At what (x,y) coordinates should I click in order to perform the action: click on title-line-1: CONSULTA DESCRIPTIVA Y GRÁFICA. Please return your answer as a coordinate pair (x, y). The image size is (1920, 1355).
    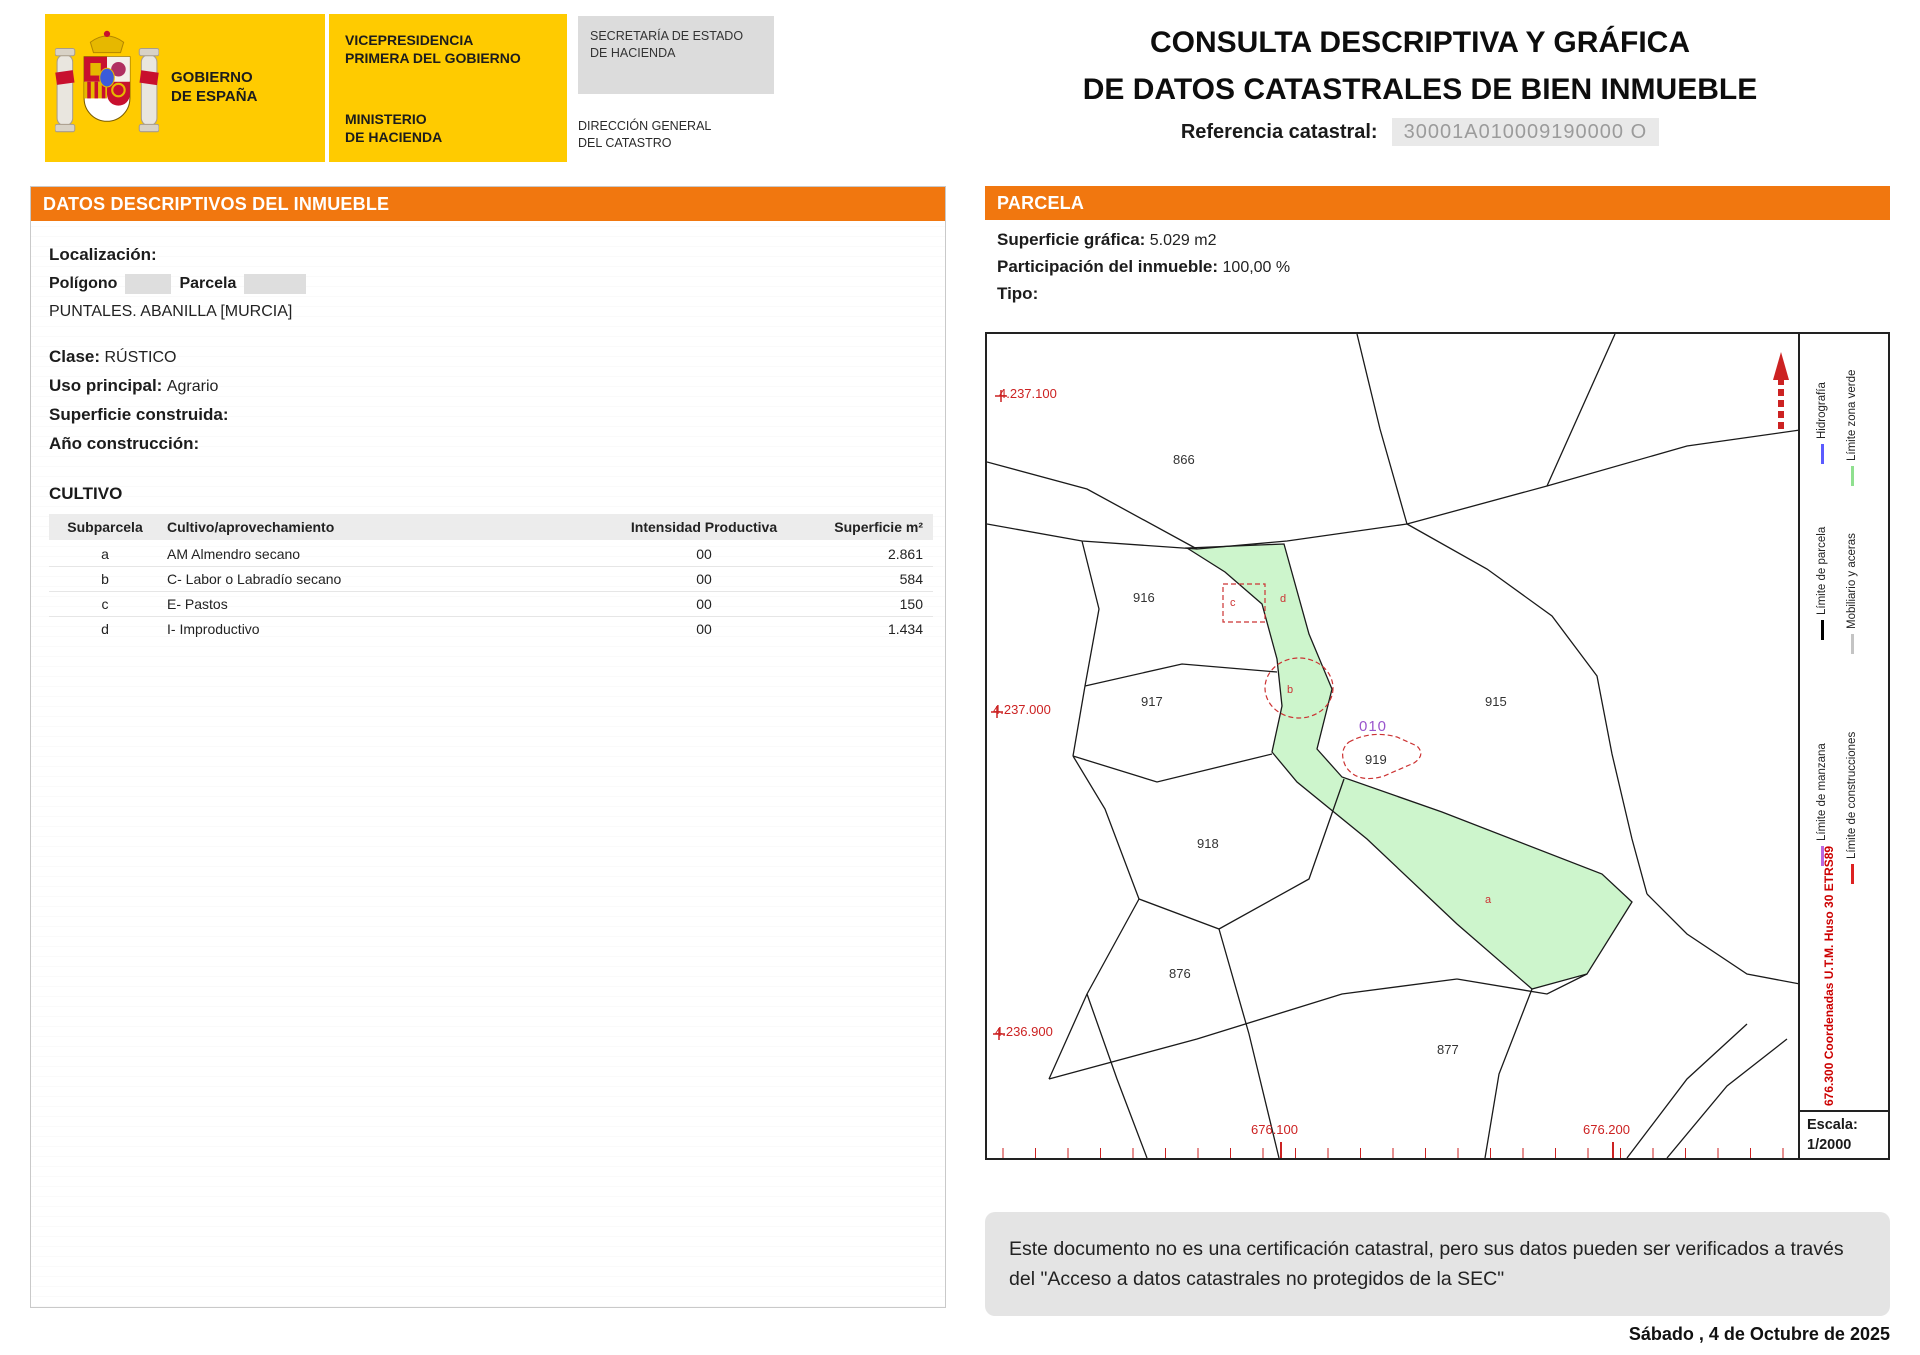
    Looking at the image, I should click on (1420, 42).